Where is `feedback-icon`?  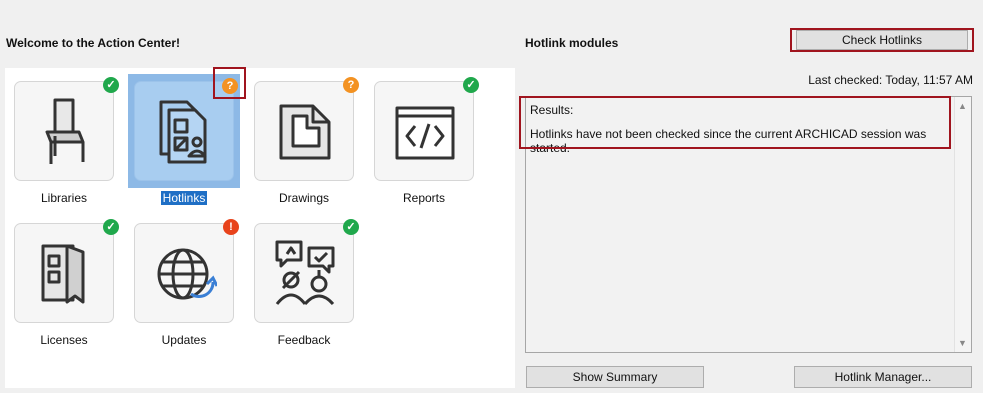
feedback-icon is located at coordinates (305, 273).